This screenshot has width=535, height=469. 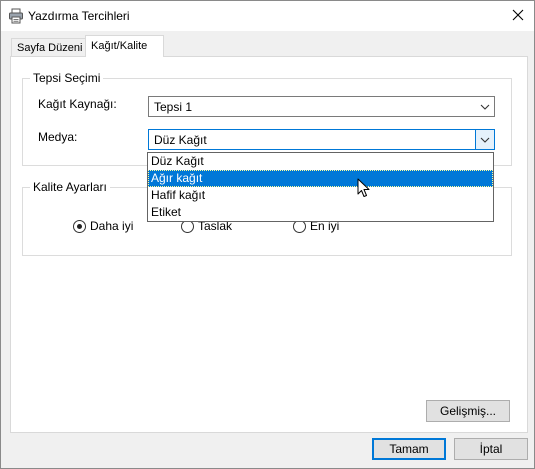 What do you see at coordinates (124, 46) in the screenshot?
I see `tab-paper-quality: Kağıt/Kalite` at bounding box center [124, 46].